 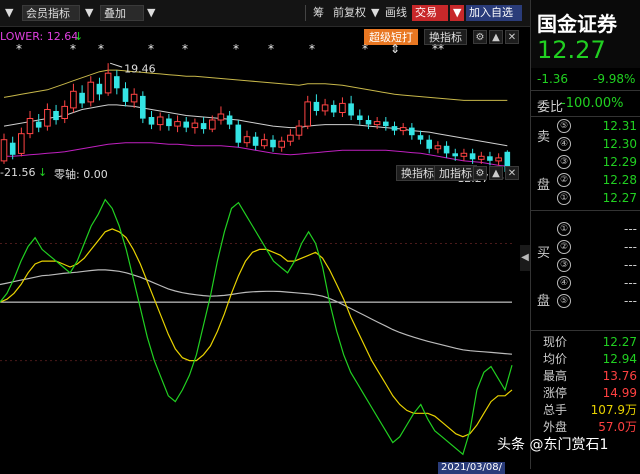 I want to click on trade-dropdown-icon: ▼, so click(x=457, y=13).